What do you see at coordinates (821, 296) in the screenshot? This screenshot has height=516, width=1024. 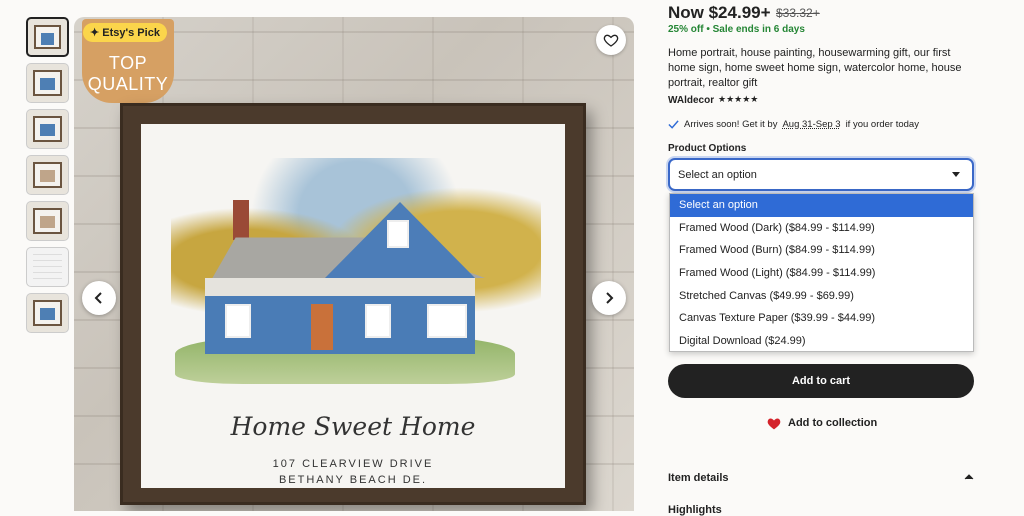 I see `option-item: Stretched Canvas ($49.99 - $69.99)` at bounding box center [821, 296].